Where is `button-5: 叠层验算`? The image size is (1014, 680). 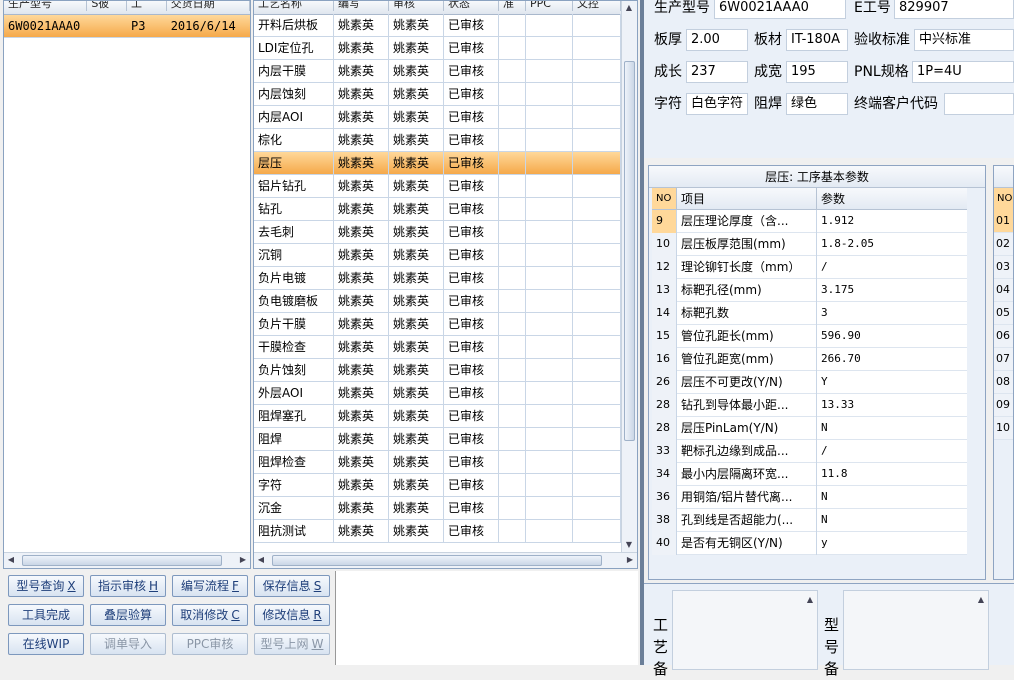 button-5: 叠层验算 is located at coordinates (128, 615).